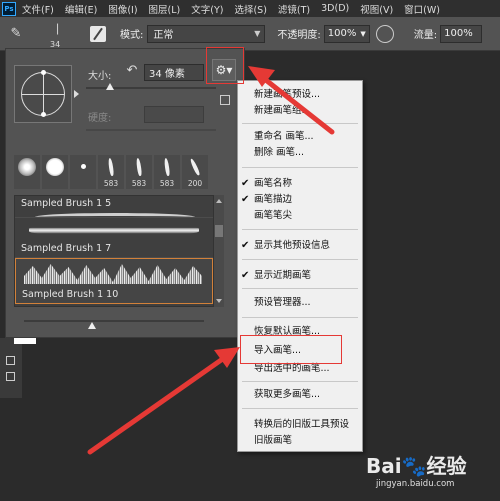 The height and width of the screenshot is (501, 500). Describe the element at coordinates (195, 172) in the screenshot. I see `recent-brush-thumb: 200` at that location.